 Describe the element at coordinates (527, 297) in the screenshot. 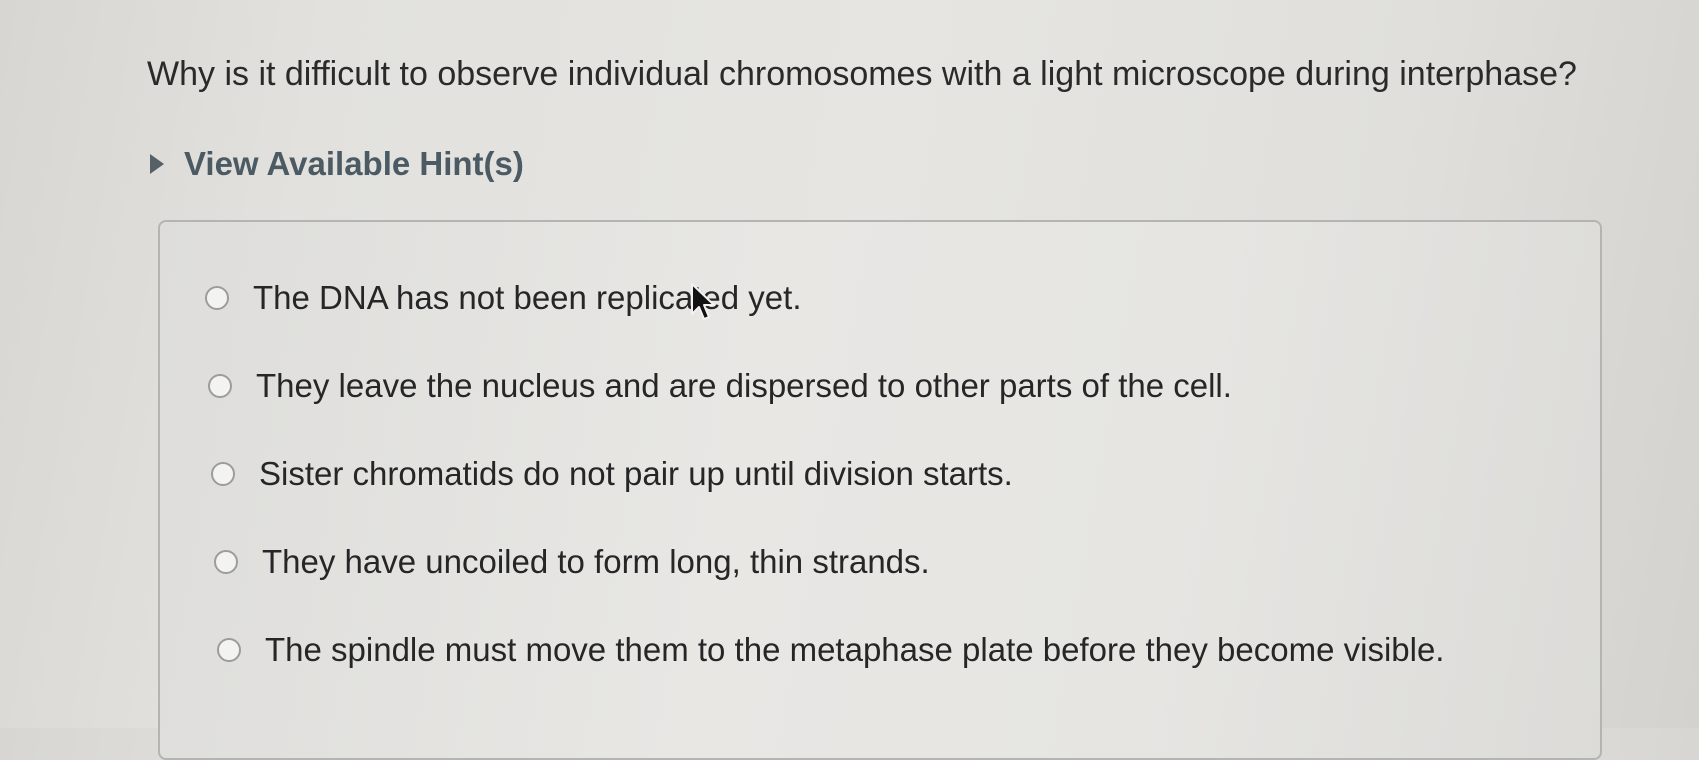

I see `answer-option-label: The DNA has not been replicated yet.` at that location.